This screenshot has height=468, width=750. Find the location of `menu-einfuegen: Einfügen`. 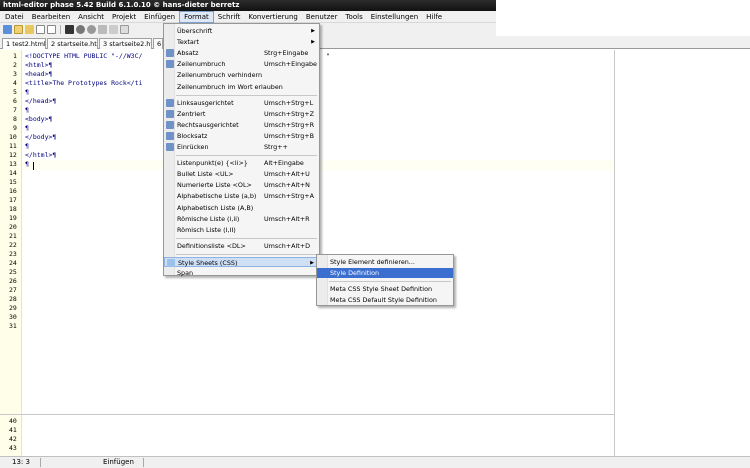

menu-einfuegen: Einfügen is located at coordinates (159, 17).